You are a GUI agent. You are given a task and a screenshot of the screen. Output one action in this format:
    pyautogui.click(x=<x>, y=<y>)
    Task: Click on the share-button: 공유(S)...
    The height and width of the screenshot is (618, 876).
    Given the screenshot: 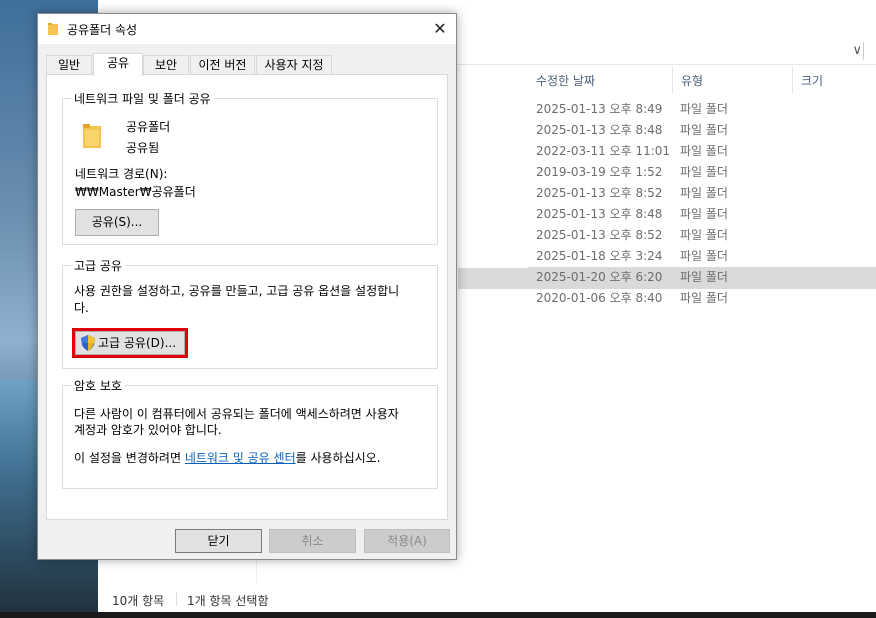 What is the action you would take?
    pyautogui.click(x=117, y=222)
    